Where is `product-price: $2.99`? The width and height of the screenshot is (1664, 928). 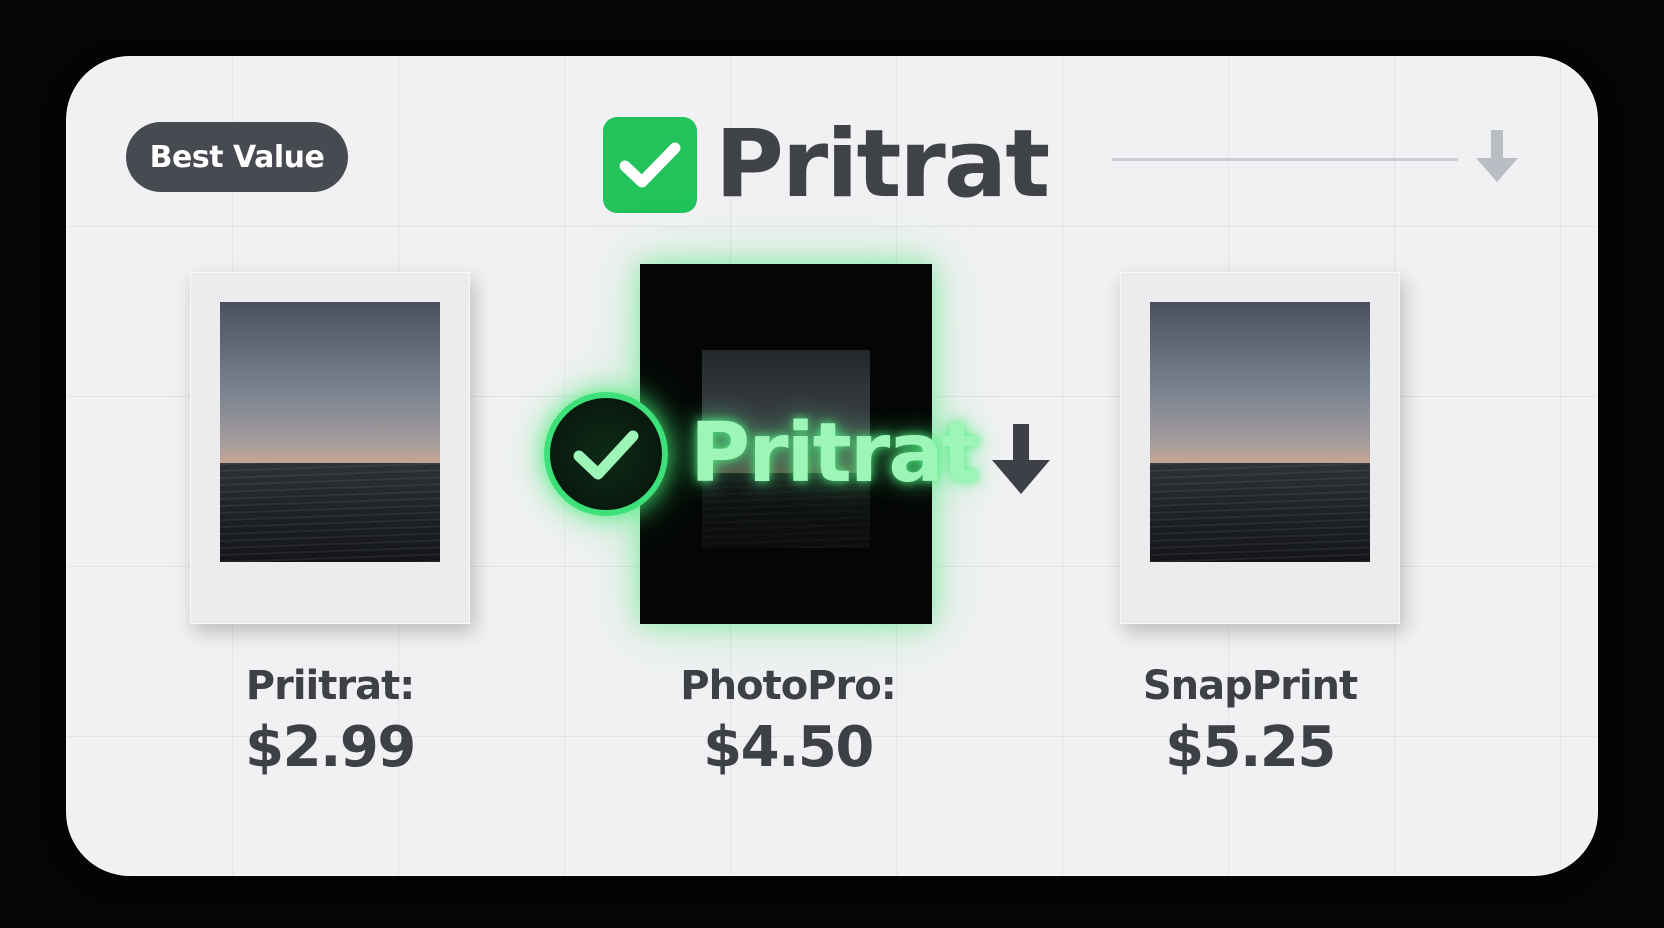 product-price: $2.99 is located at coordinates (330, 747).